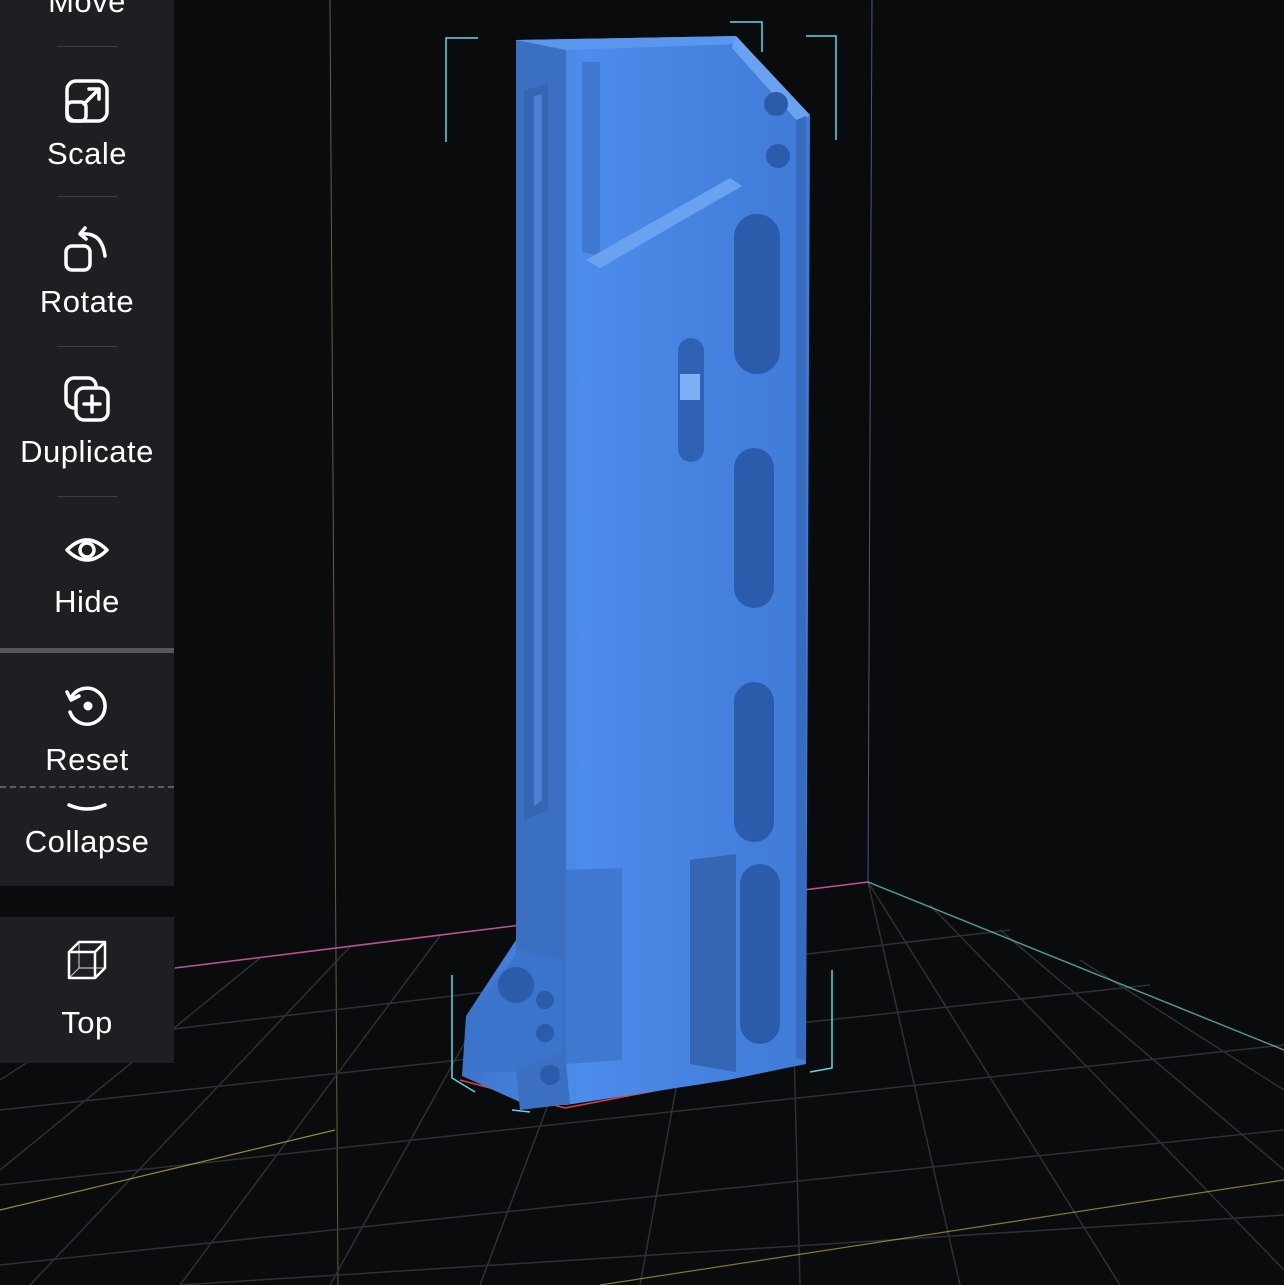 This screenshot has width=1284, height=1285. I want to click on scale-icon, so click(87, 101).